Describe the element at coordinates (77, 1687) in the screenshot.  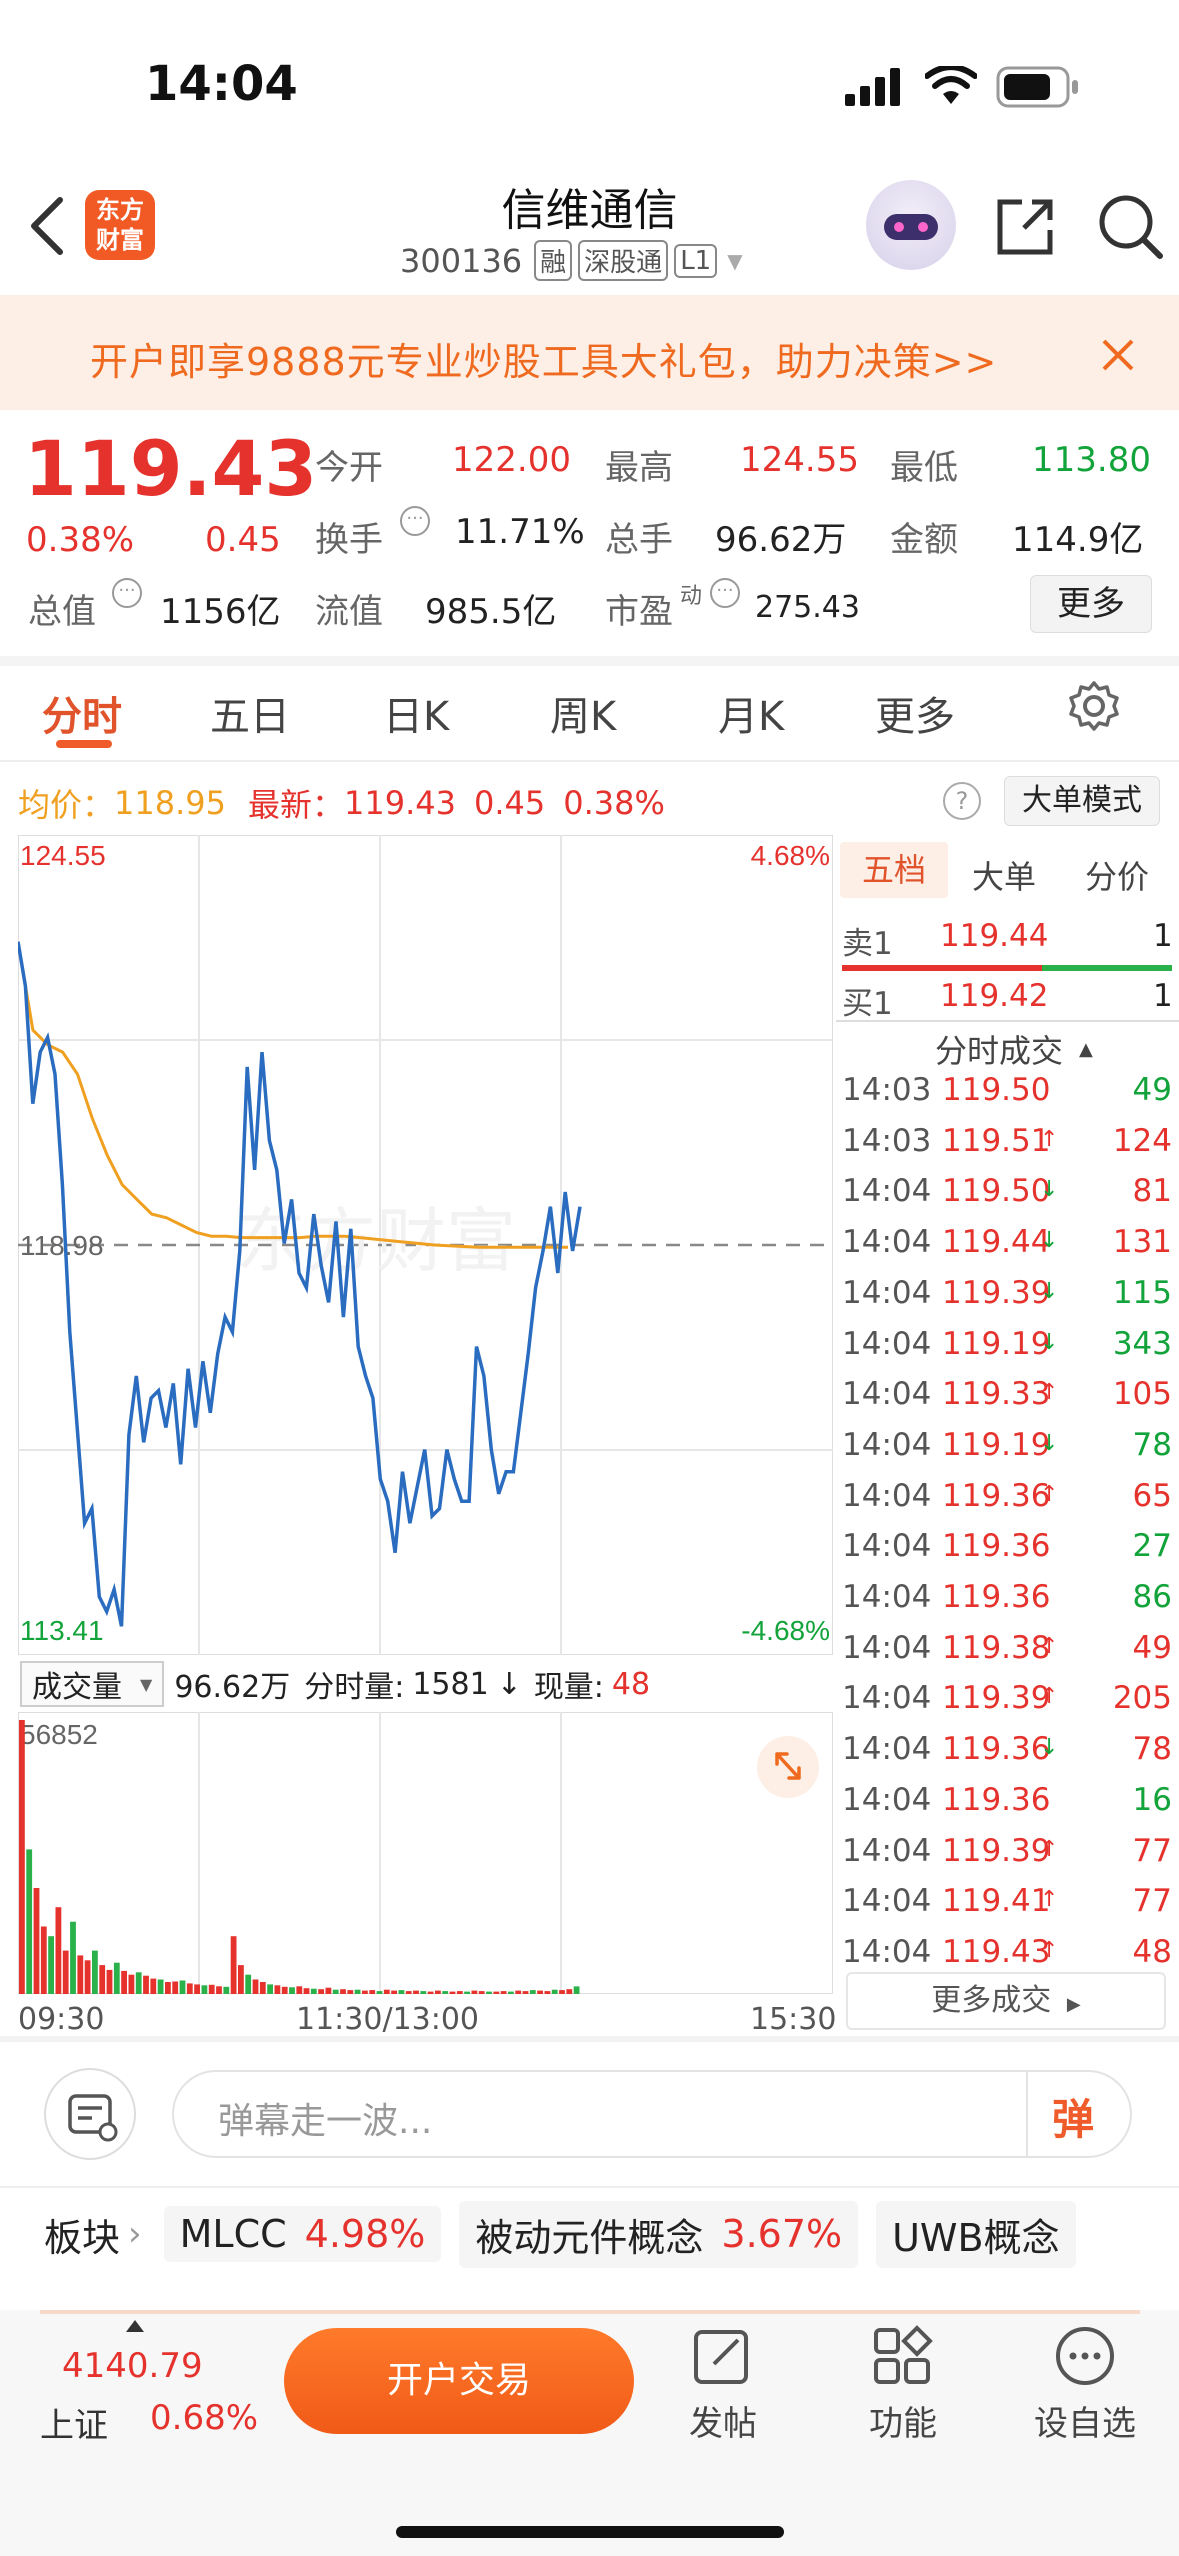
I see `volume-indicator-label: 成交量` at that location.